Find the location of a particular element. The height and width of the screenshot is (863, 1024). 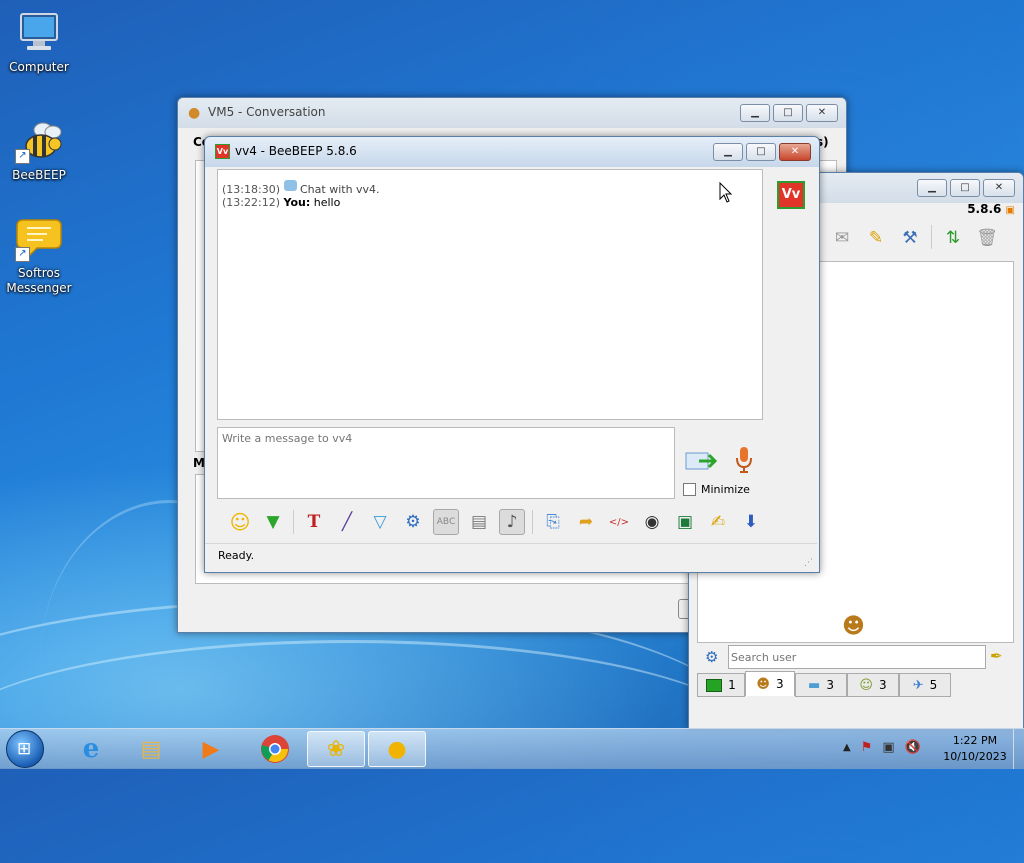

bee-icon: ↗ is located at coordinates (39, 140).